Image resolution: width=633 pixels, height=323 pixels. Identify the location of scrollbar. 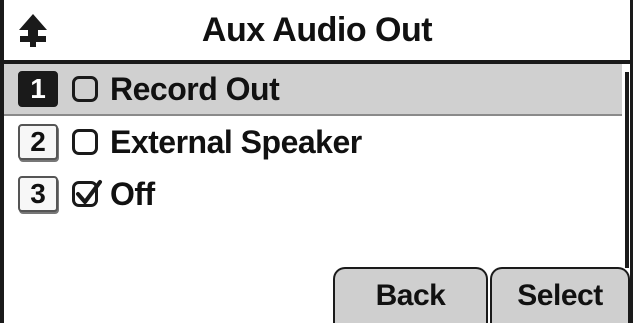
(627, 170).